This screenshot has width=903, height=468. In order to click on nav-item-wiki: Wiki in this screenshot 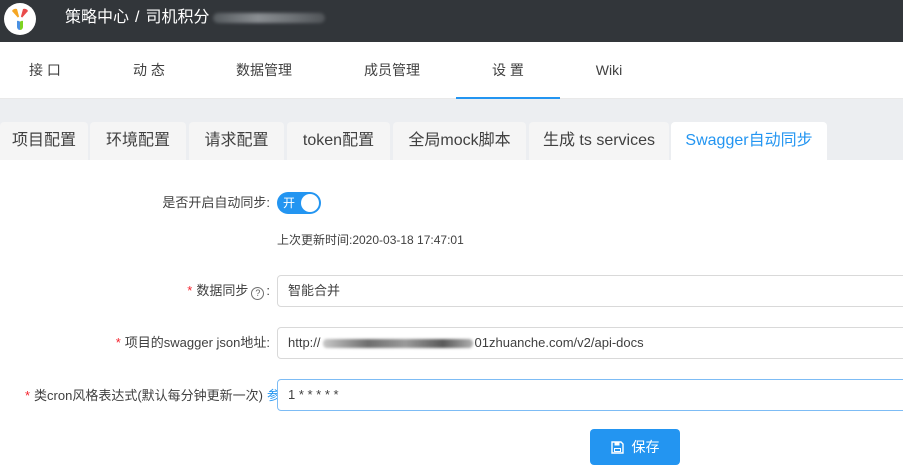, I will do `click(609, 70)`.